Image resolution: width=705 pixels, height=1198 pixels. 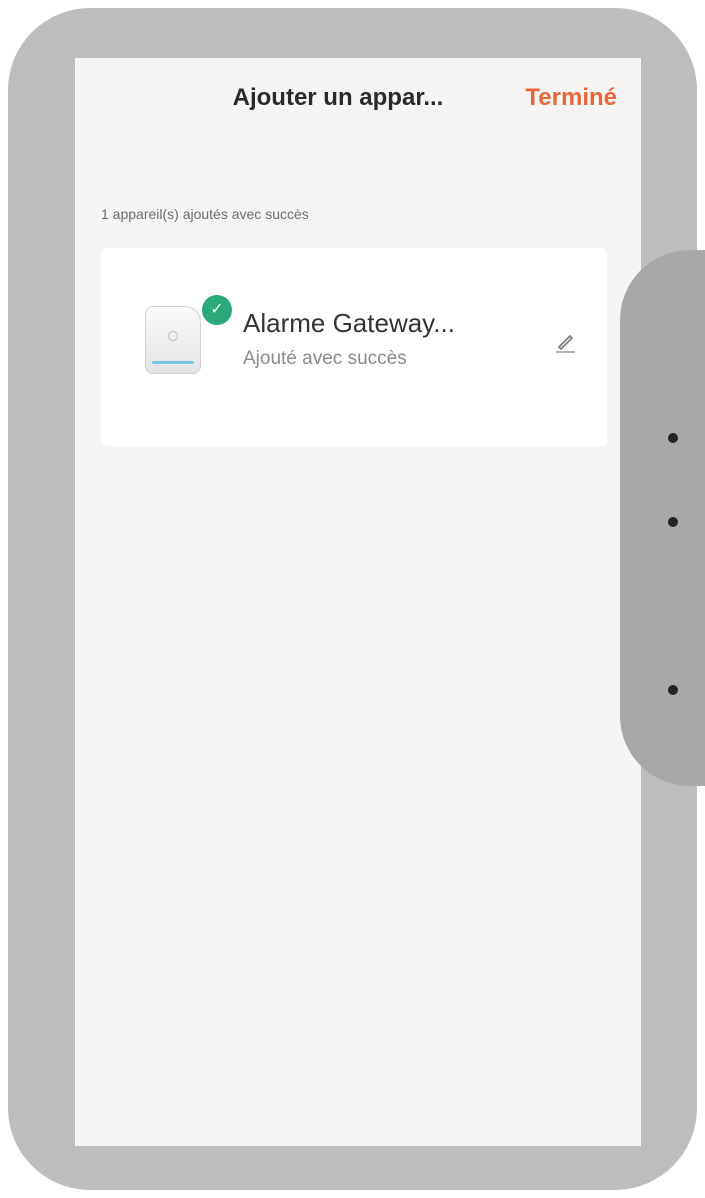 I want to click on gateway-device-icon, so click(x=173, y=340).